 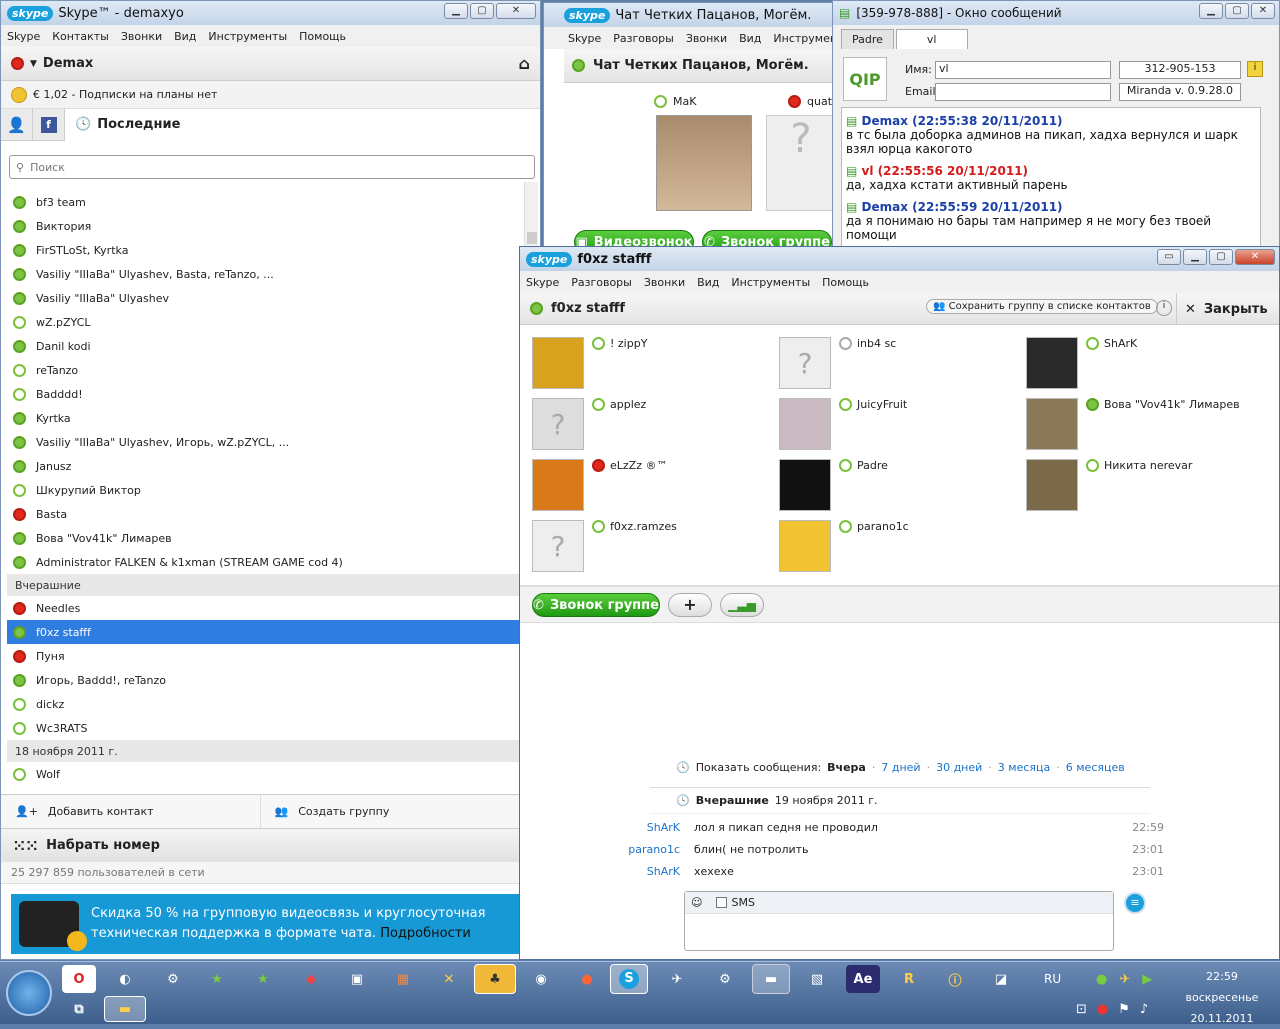 What do you see at coordinates (1081, 363) in the screenshot?
I see `group-member: ShArK` at bounding box center [1081, 363].